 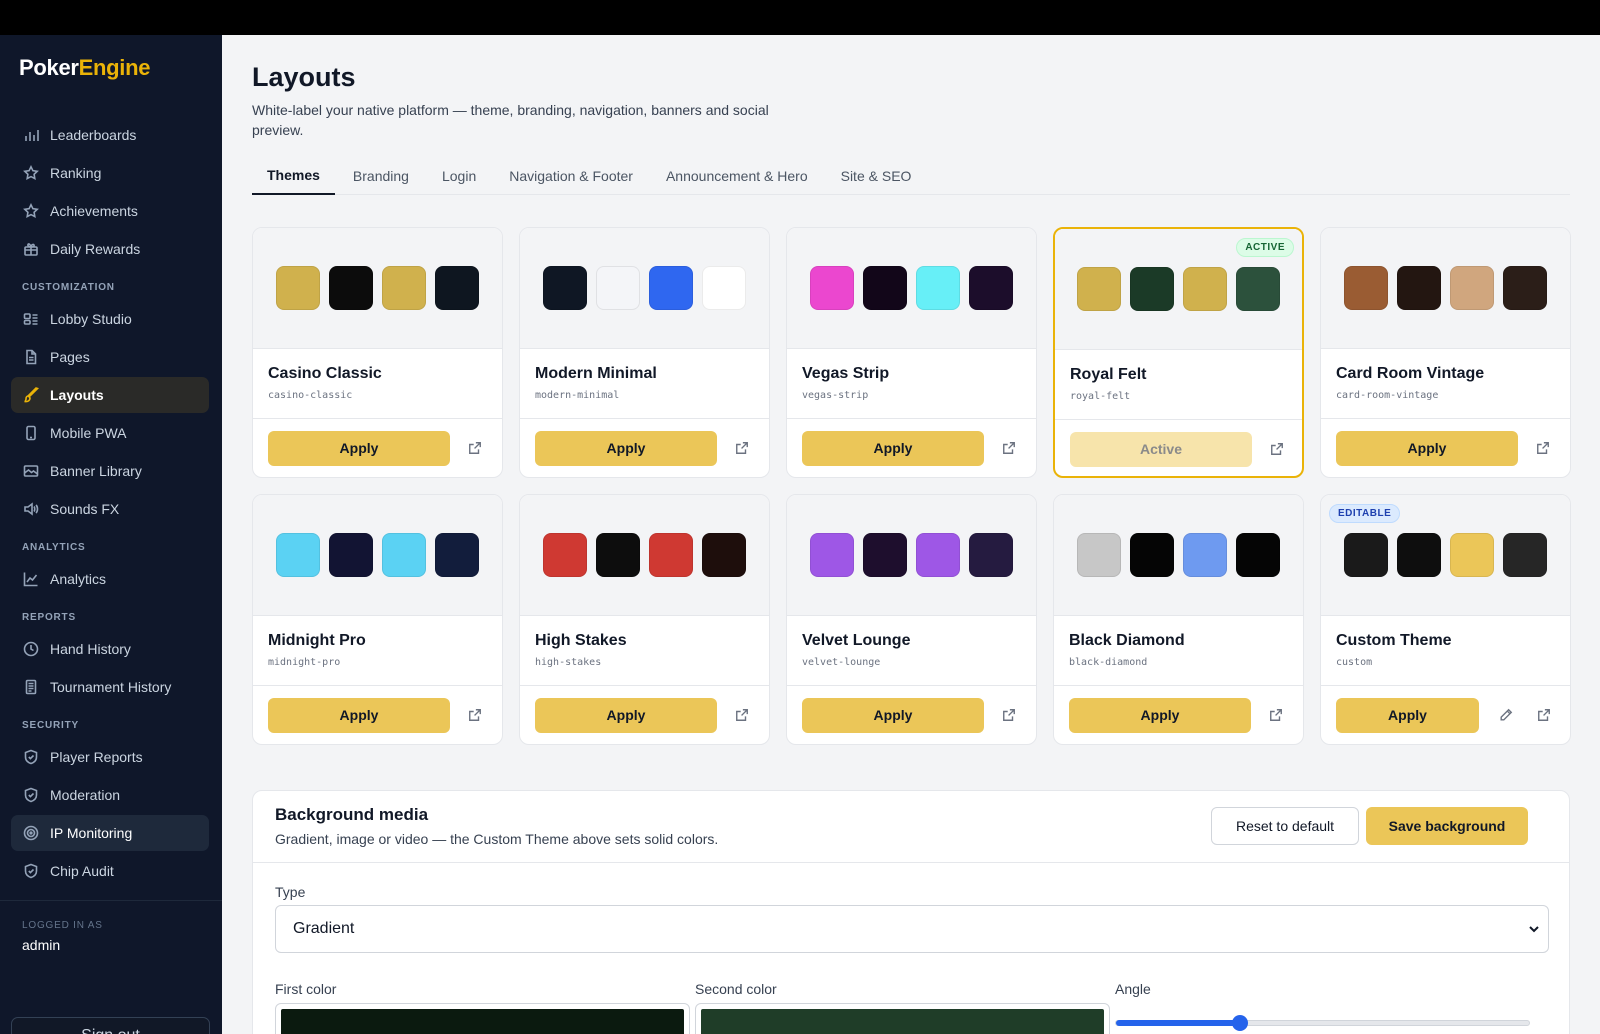 I want to click on sidebar-item-moderation: Moderation, so click(x=110, y=795).